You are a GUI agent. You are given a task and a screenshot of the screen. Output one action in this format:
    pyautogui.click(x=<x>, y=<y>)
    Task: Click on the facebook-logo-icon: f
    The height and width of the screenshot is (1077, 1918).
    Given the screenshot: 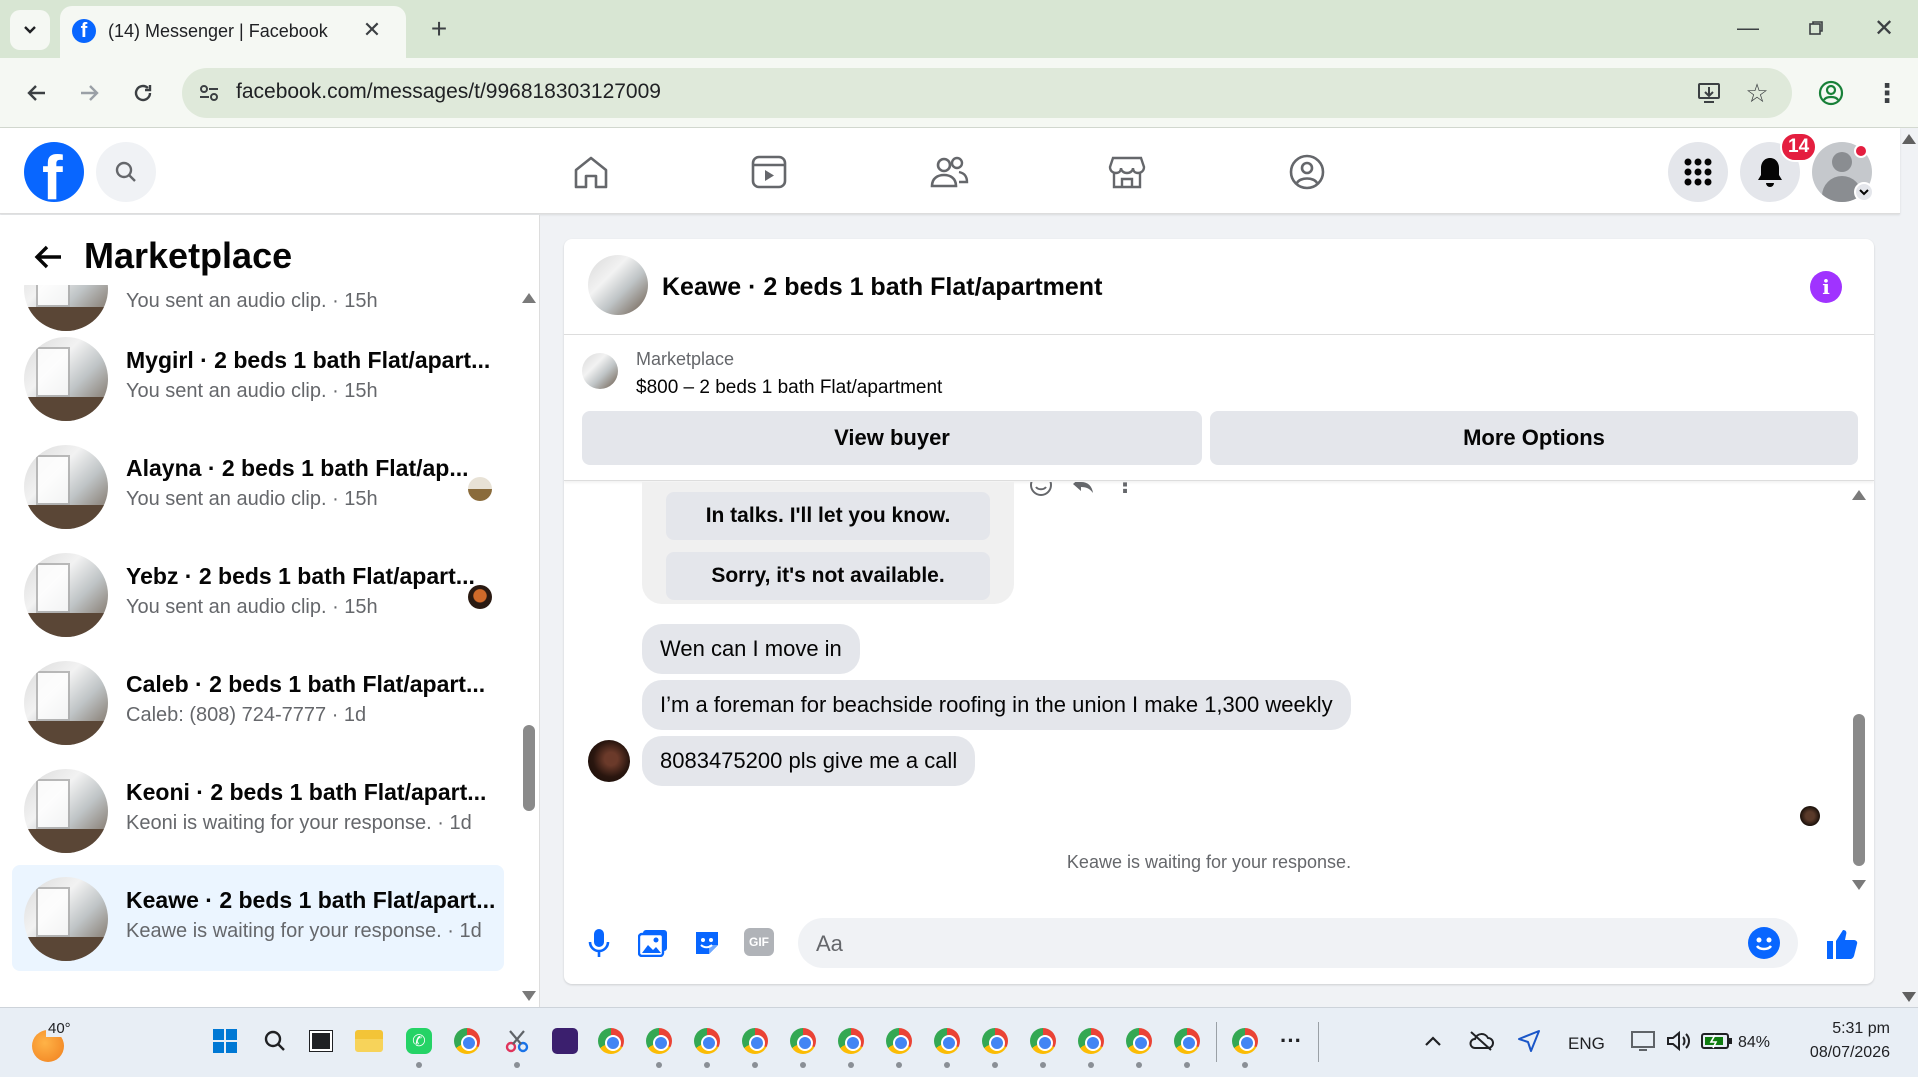 What is the action you would take?
    pyautogui.click(x=54, y=172)
    